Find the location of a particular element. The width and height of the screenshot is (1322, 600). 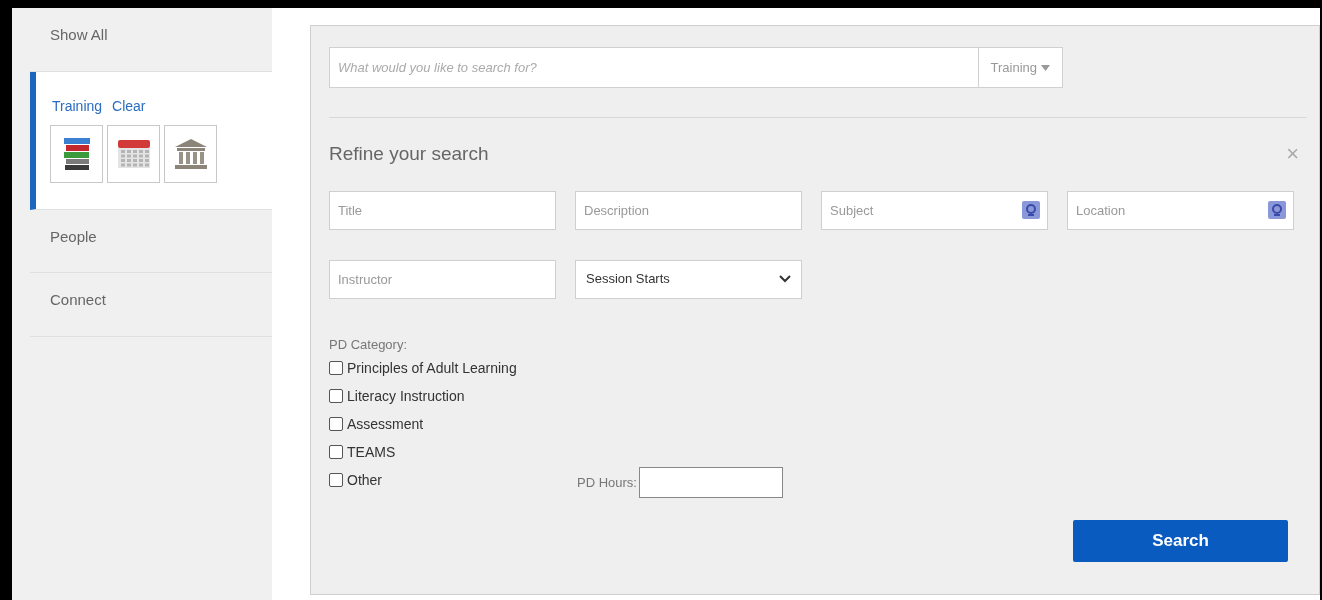

caret-icon is located at coordinates (1045, 67).